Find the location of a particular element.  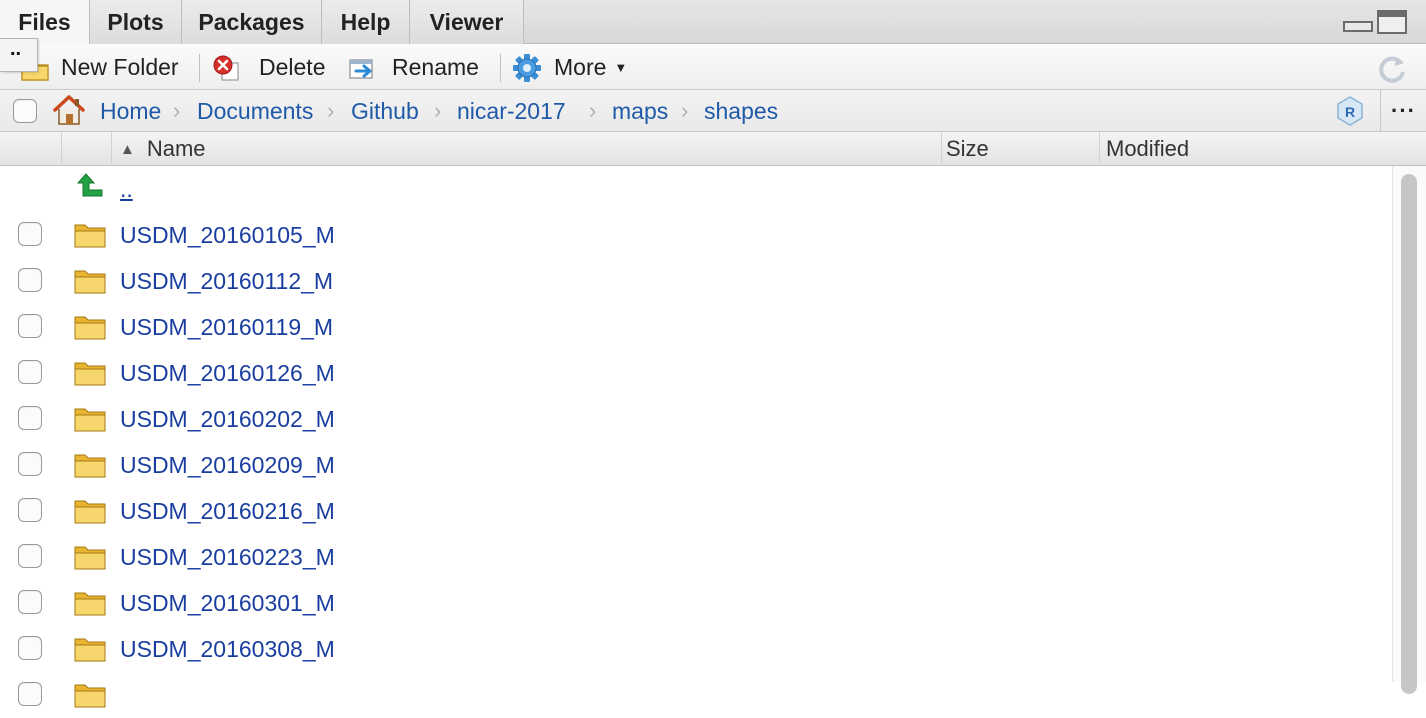

refresh-icon is located at coordinates (1392, 68).